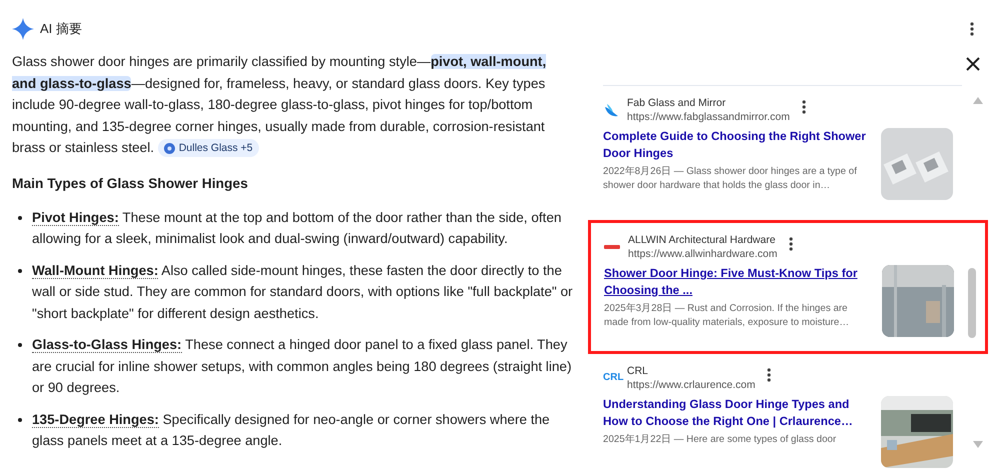 The image size is (1000, 476). Describe the element at coordinates (613, 378) in the screenshot. I see `logo-text: CRL` at that location.